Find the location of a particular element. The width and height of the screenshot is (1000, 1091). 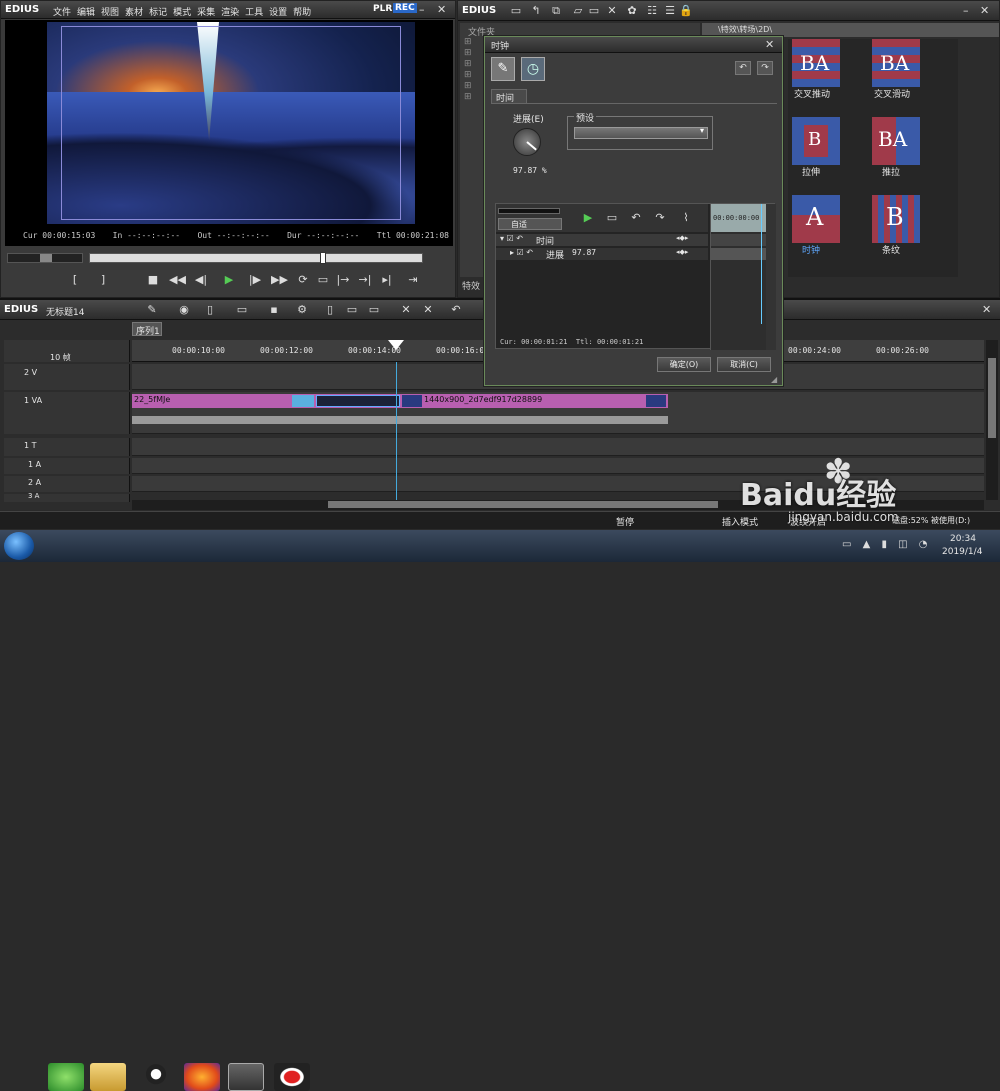

step-forward-icon: |▶ is located at coordinates (255, 280).